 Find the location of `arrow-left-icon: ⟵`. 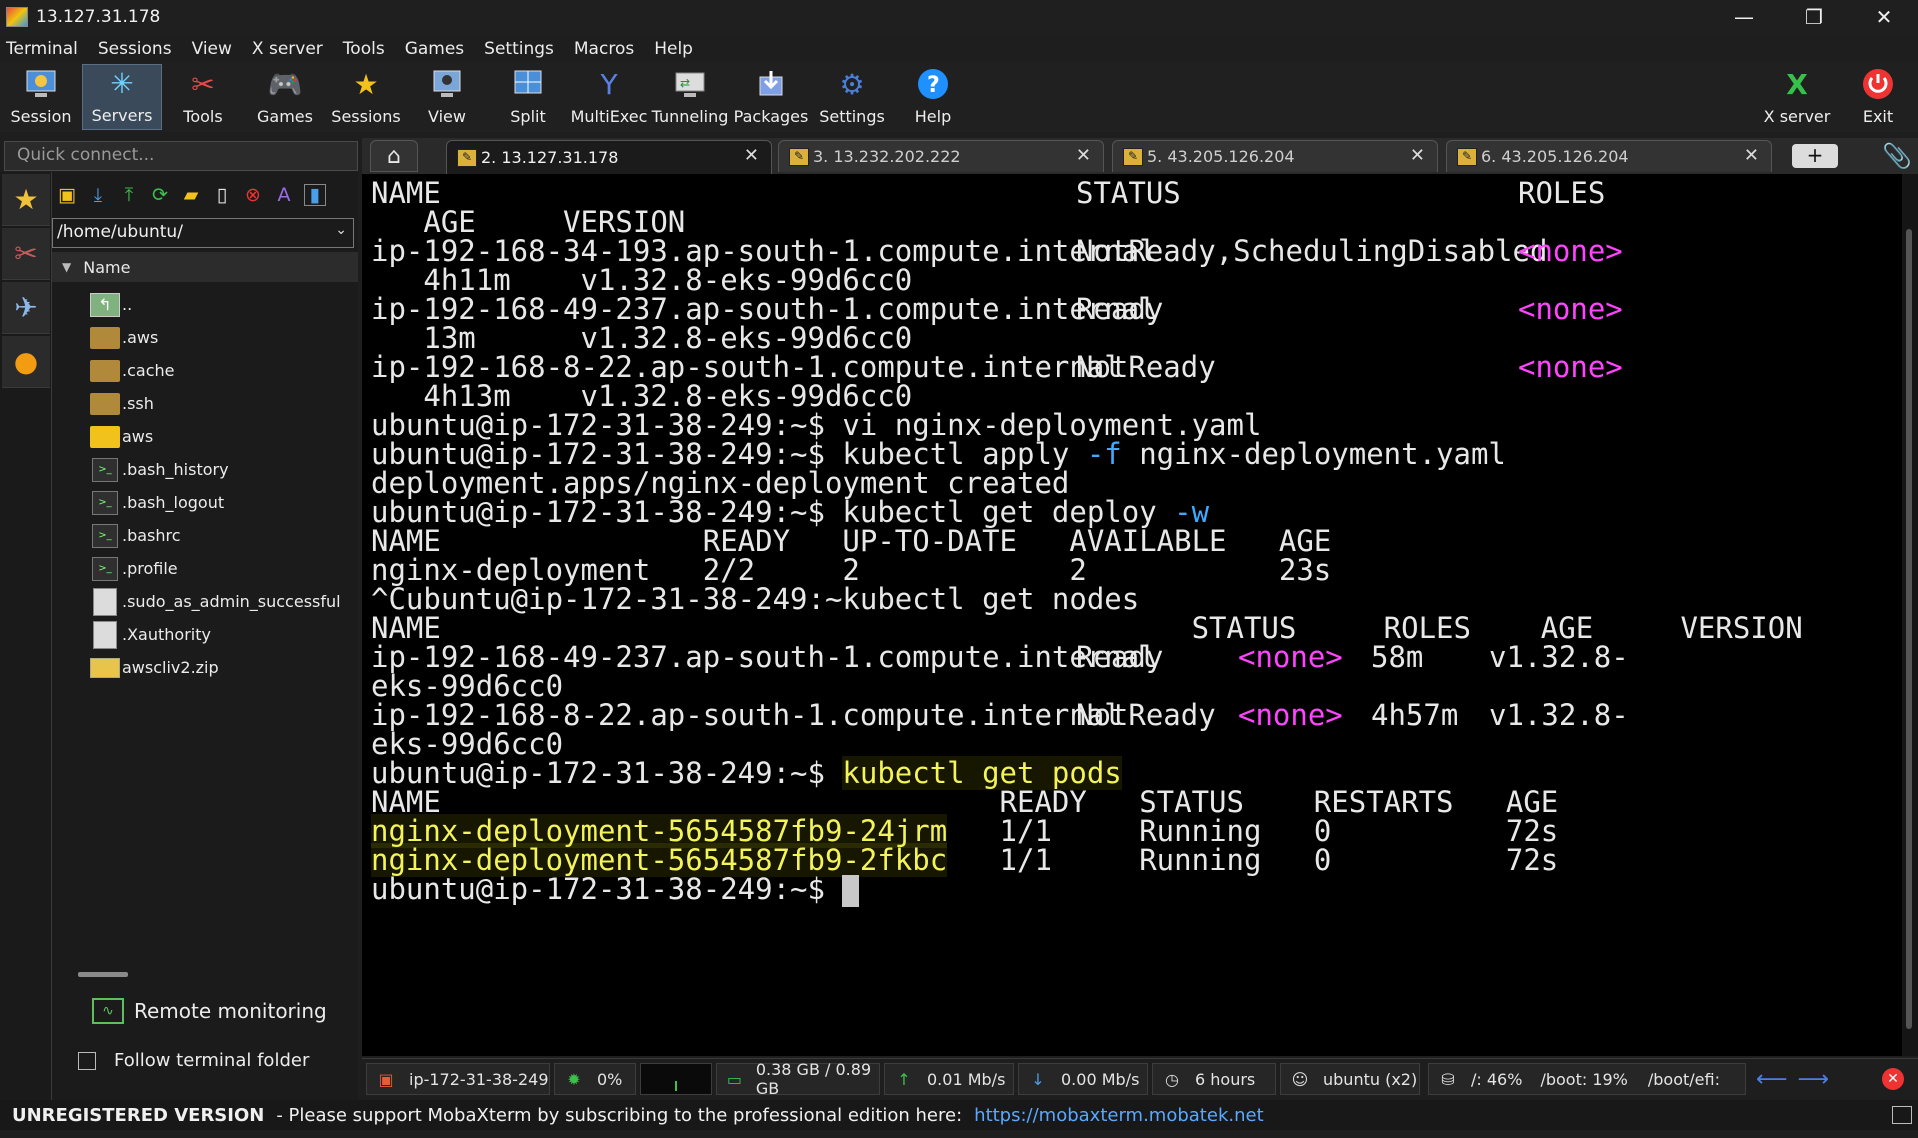

arrow-left-icon: ⟵ is located at coordinates (1772, 1079).